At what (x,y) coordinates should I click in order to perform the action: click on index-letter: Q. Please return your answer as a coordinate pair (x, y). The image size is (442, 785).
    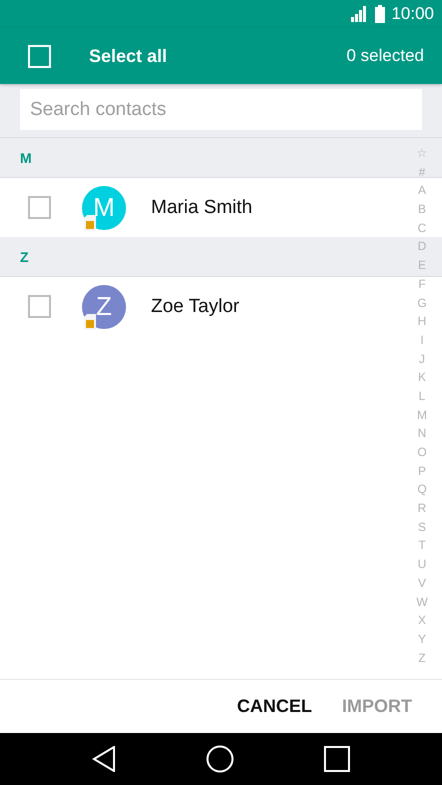
    Looking at the image, I should click on (422, 490).